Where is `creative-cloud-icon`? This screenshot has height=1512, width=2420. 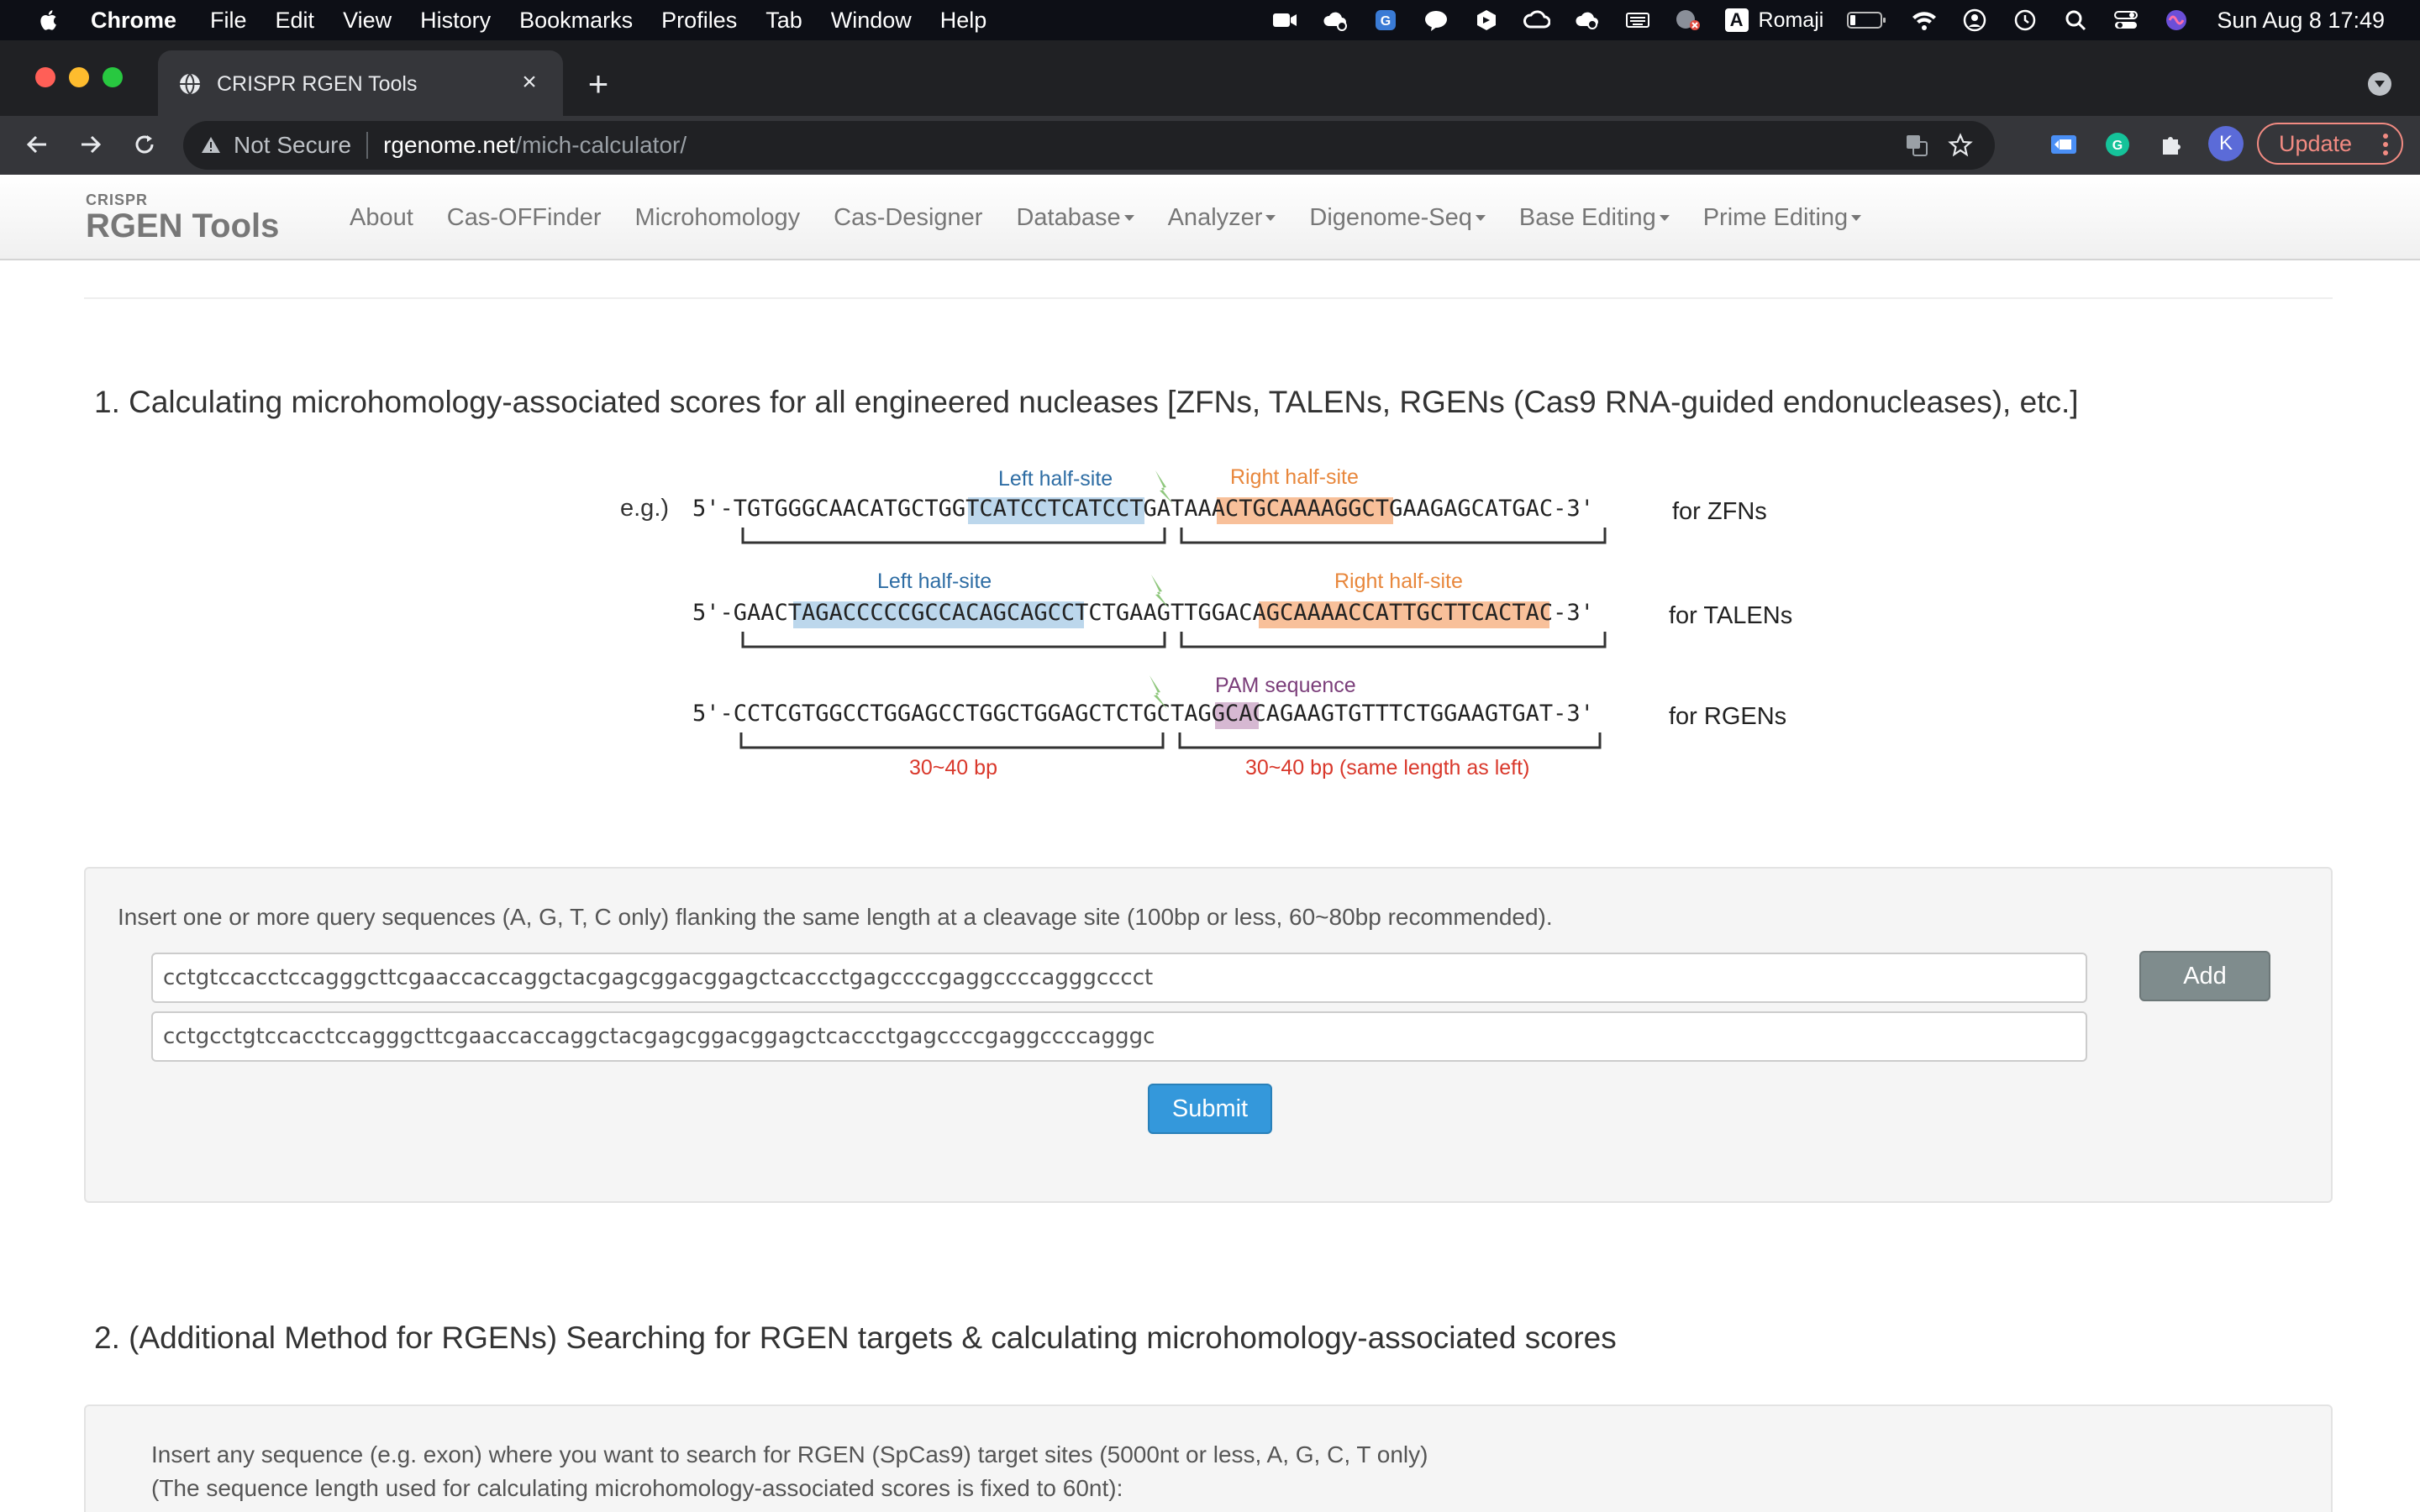 creative-cloud-icon is located at coordinates (1536, 20).